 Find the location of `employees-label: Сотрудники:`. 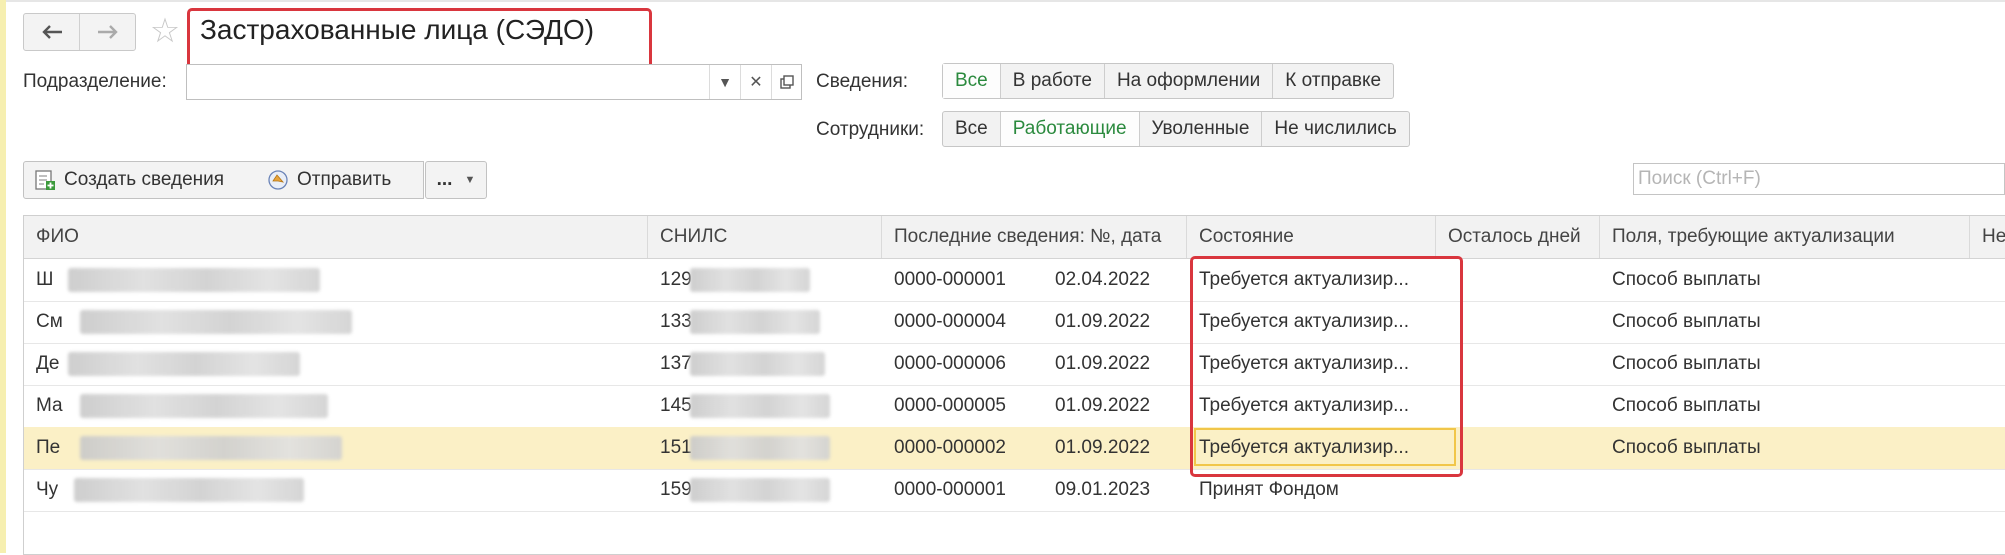

employees-label: Сотрудники: is located at coordinates (870, 129).